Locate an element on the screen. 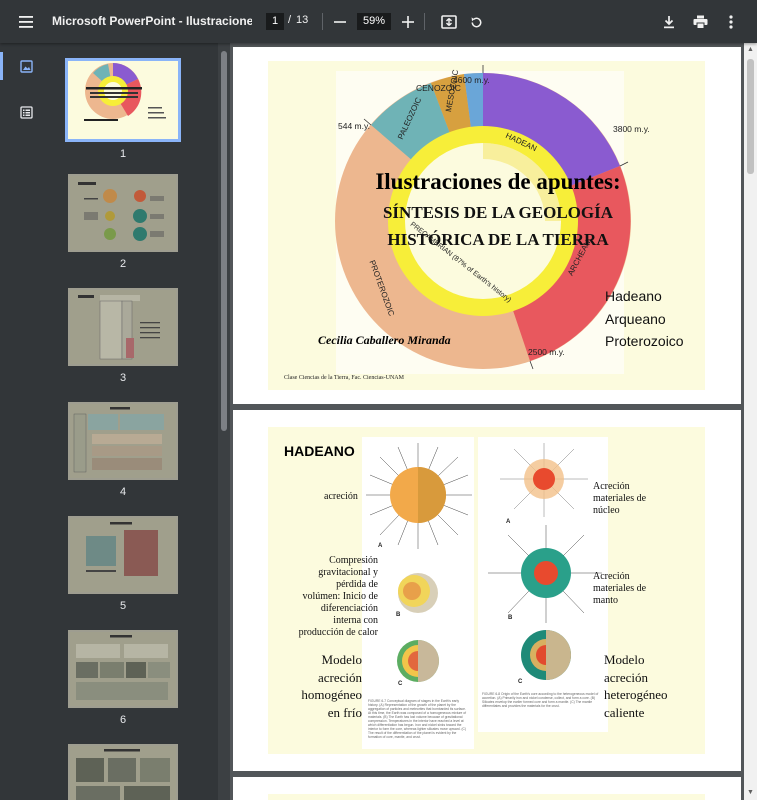  plus-icon is located at coordinates (408, 22).